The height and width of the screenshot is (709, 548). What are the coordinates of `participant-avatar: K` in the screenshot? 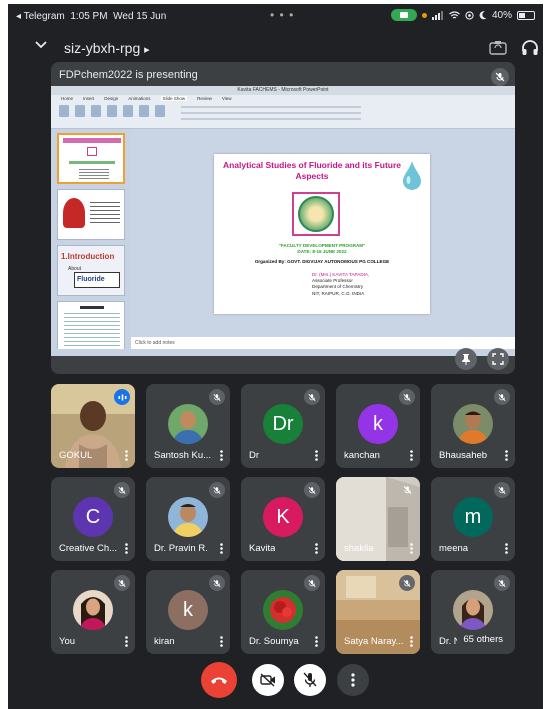 It's located at (283, 517).